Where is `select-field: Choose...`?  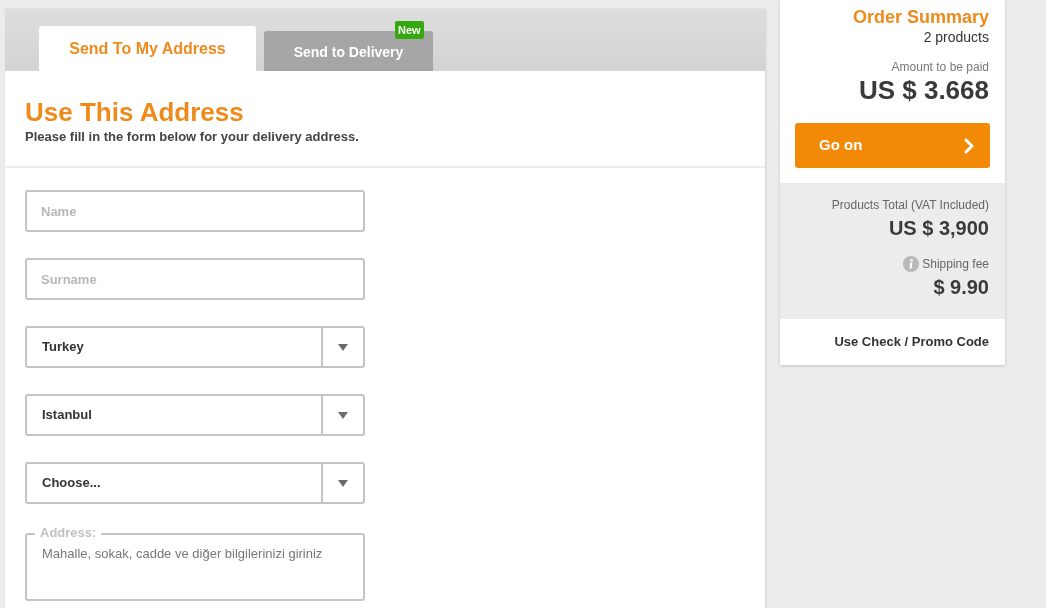 select-field: Choose... is located at coordinates (195, 483).